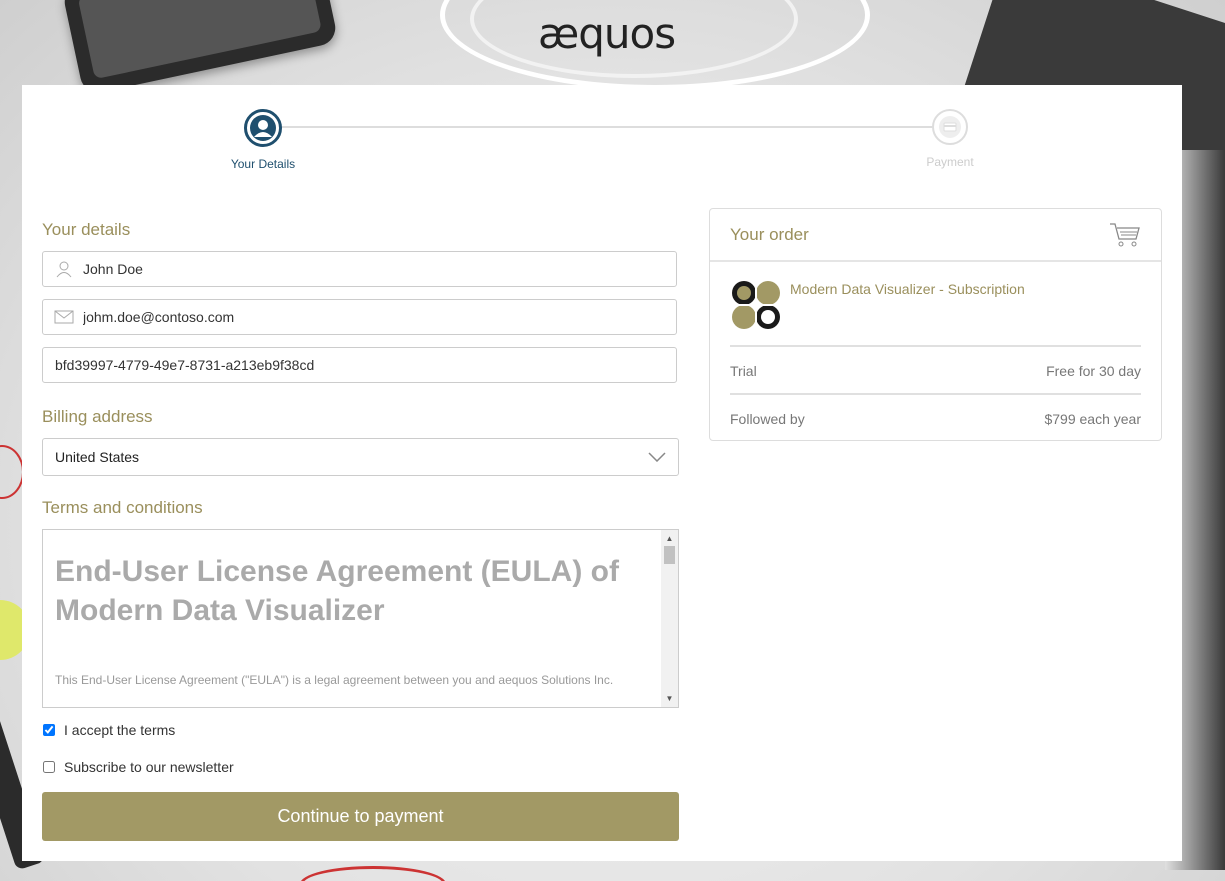 This screenshot has height=881, width=1225. What do you see at coordinates (657, 457) in the screenshot?
I see `chevron-down-icon` at bounding box center [657, 457].